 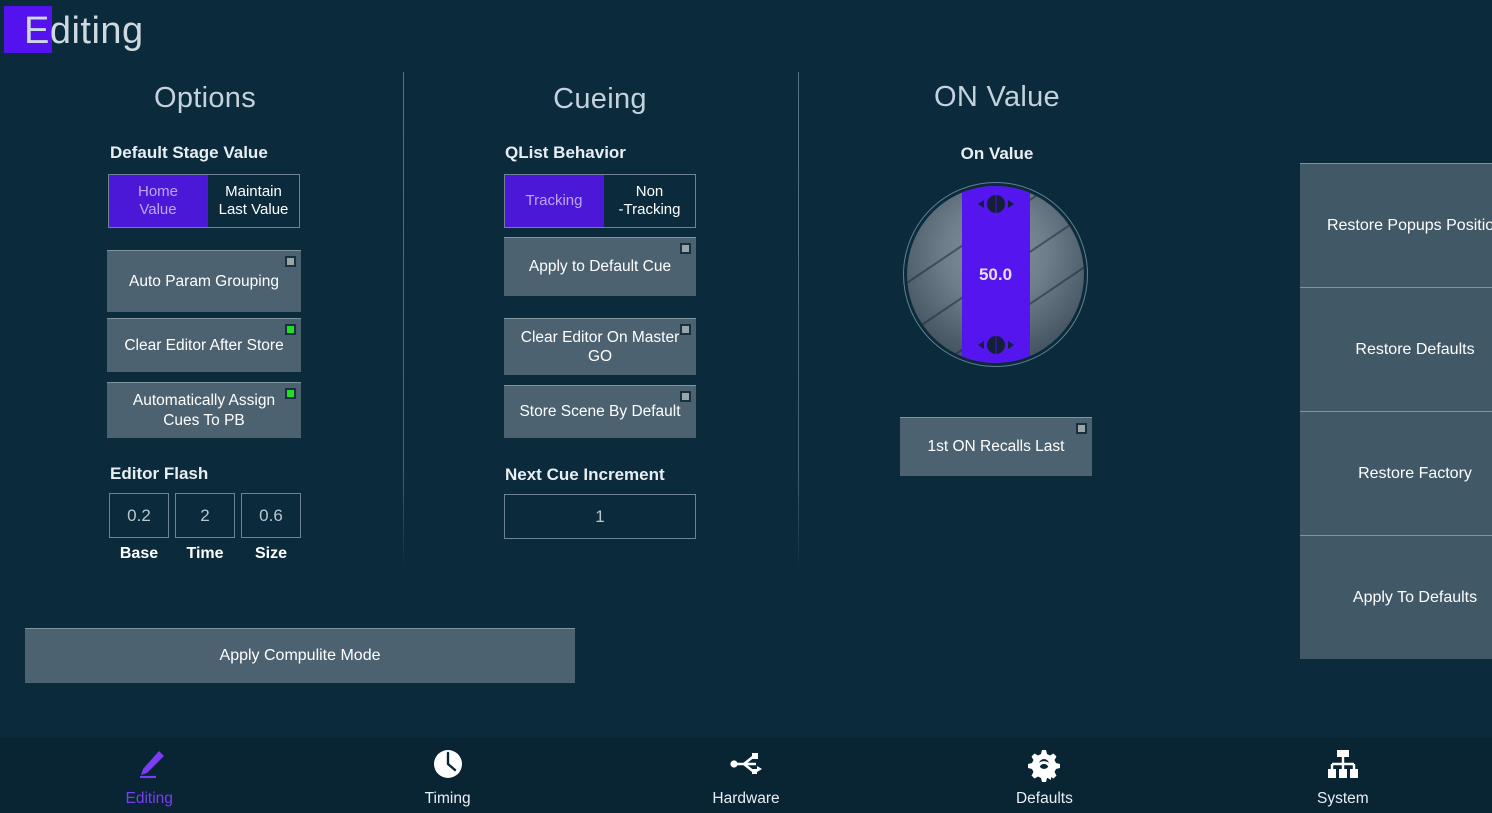 What do you see at coordinates (600, 337) in the screenshot?
I see `button-clear-master-go-line1: Clear Editor On Master` at bounding box center [600, 337].